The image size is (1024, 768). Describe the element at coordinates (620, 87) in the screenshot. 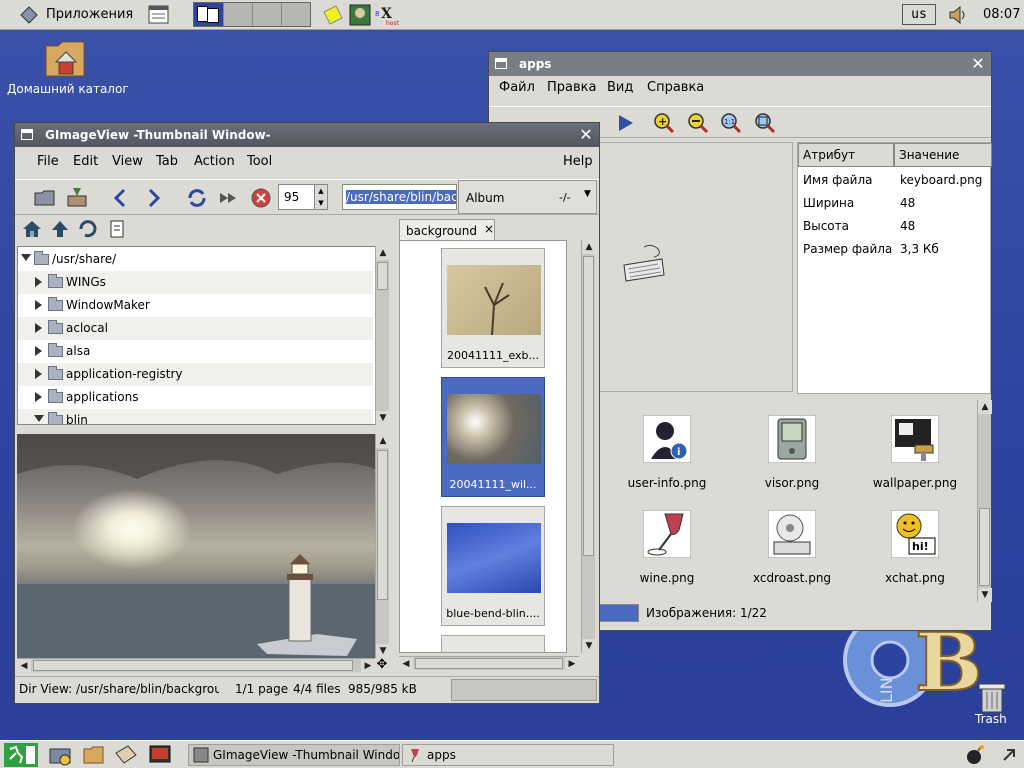

I see `menu-view: Вид` at that location.